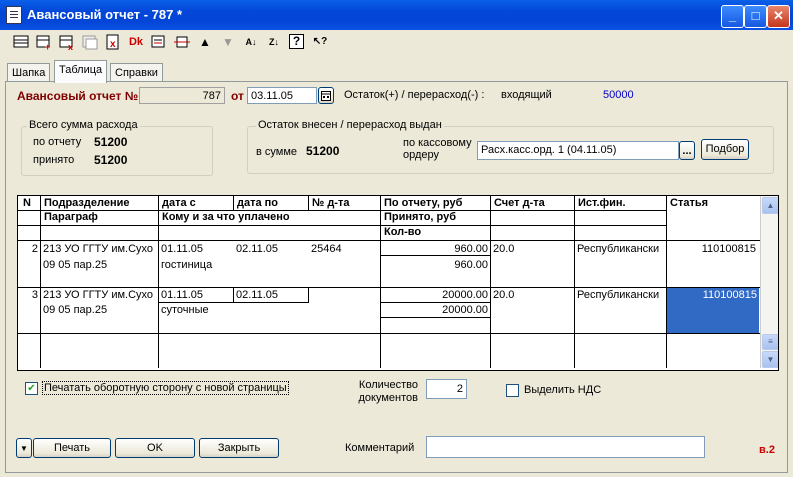 The width and height of the screenshot is (793, 477). Describe the element at coordinates (29, 72) in the screenshot. I see `tab-header: Шапка` at that location.